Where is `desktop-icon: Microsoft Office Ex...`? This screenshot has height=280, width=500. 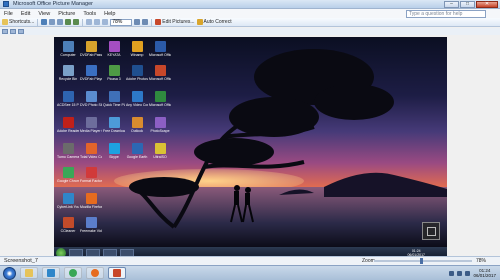 desktop-icon: Microsoft Office Ex... is located at coordinates (160, 99).